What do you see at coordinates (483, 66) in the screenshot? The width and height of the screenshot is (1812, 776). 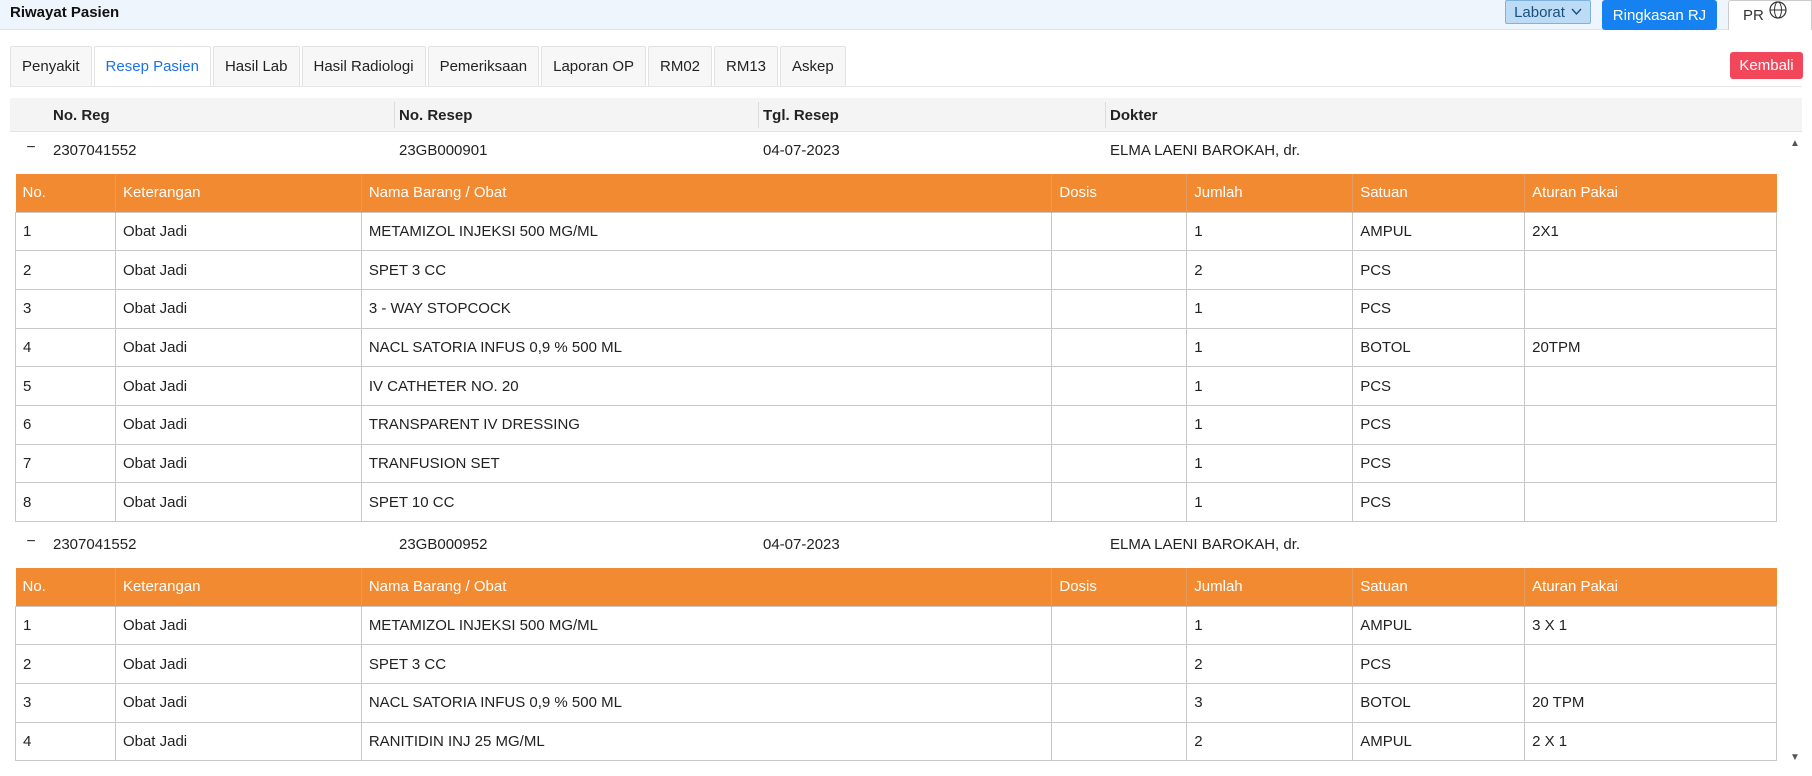 I see `tab-pemeriksaan: Pemeriksaan` at bounding box center [483, 66].